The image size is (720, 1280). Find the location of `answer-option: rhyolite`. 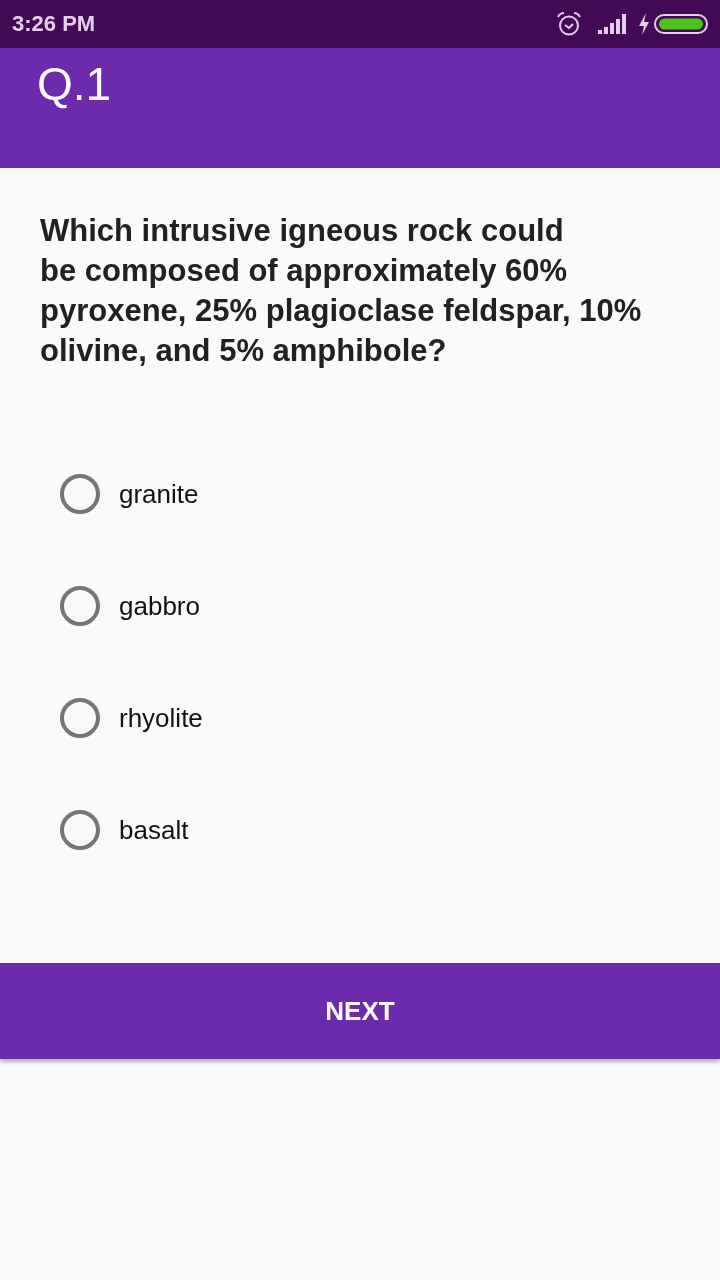

answer-option: rhyolite is located at coordinates (131, 718).